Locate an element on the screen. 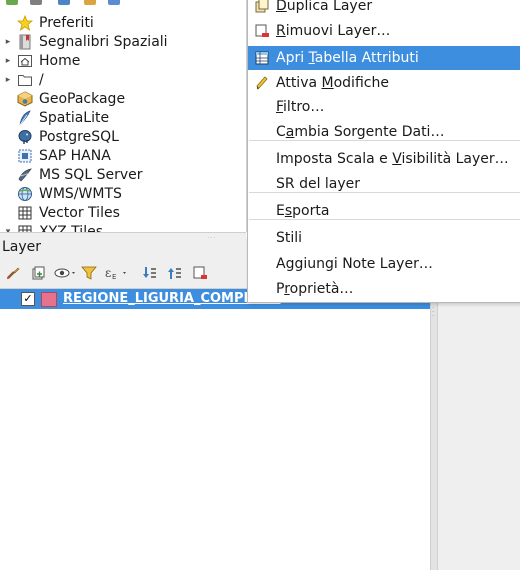  menu-item-label: Stili is located at coordinates (289, 238).